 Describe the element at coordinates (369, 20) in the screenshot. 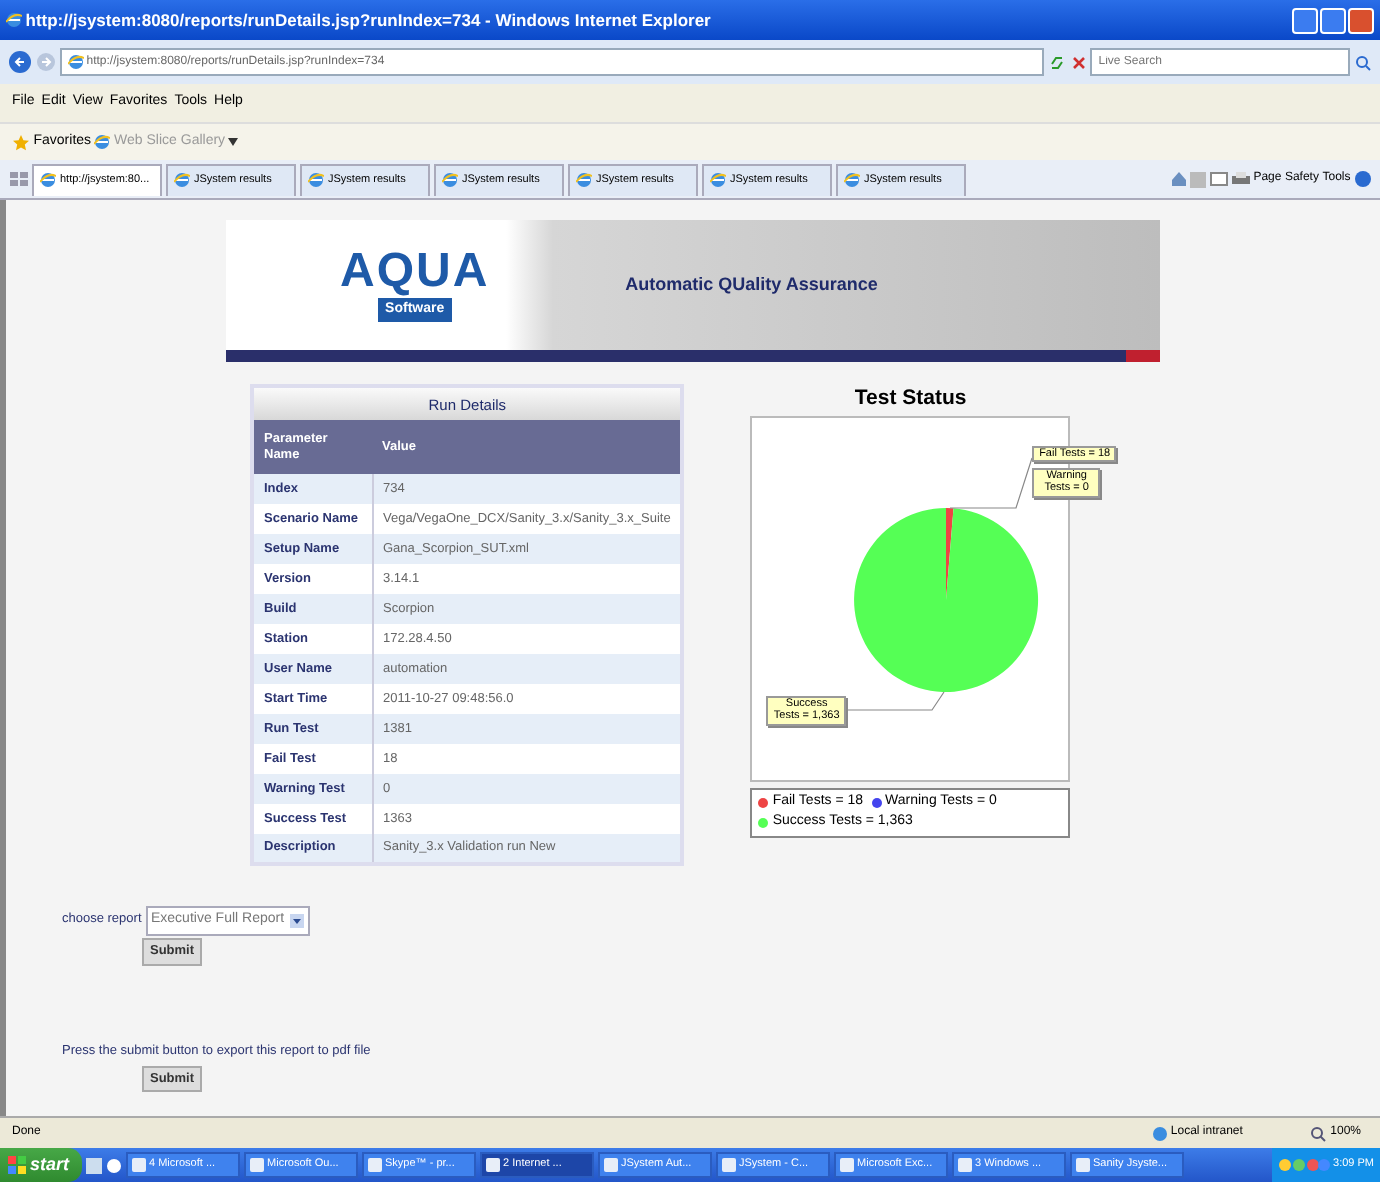

I see `window-title: http://jsystem:8080/reports/runDetails.jsp?runIndex=734 - Windows Internet Explorer` at that location.